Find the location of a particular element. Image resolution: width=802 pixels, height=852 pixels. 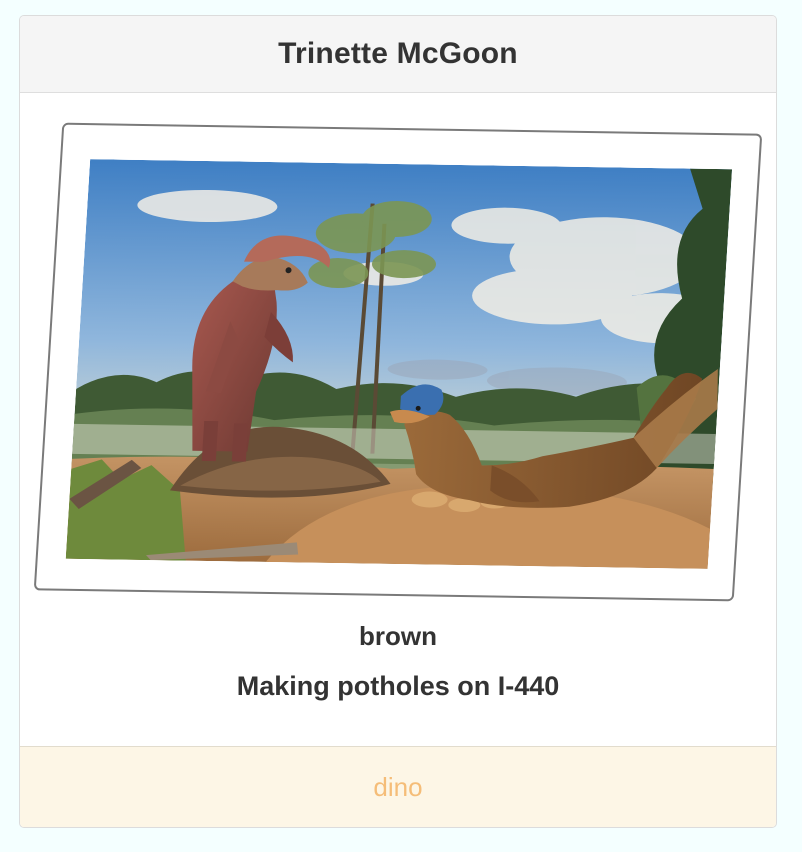

dino-type-link: dino is located at coordinates (397, 787).